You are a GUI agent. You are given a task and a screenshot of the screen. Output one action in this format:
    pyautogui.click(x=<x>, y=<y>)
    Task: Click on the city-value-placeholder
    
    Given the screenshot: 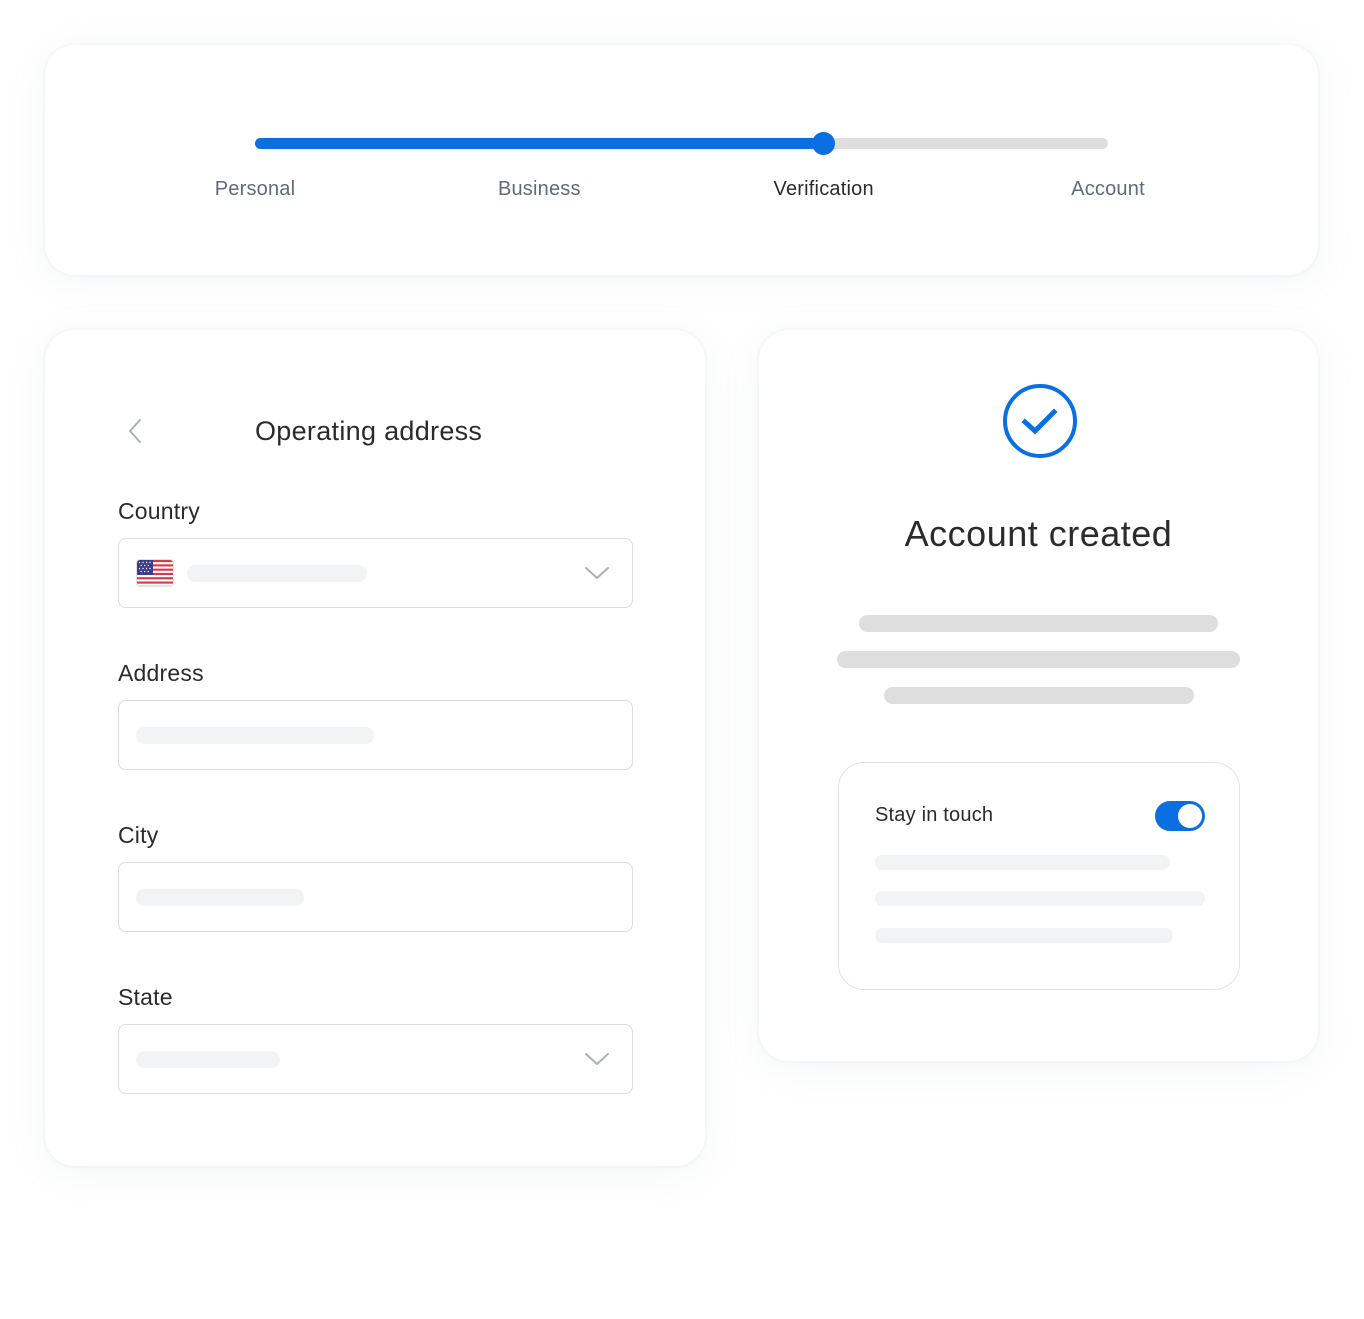 What is the action you would take?
    pyautogui.click(x=220, y=897)
    